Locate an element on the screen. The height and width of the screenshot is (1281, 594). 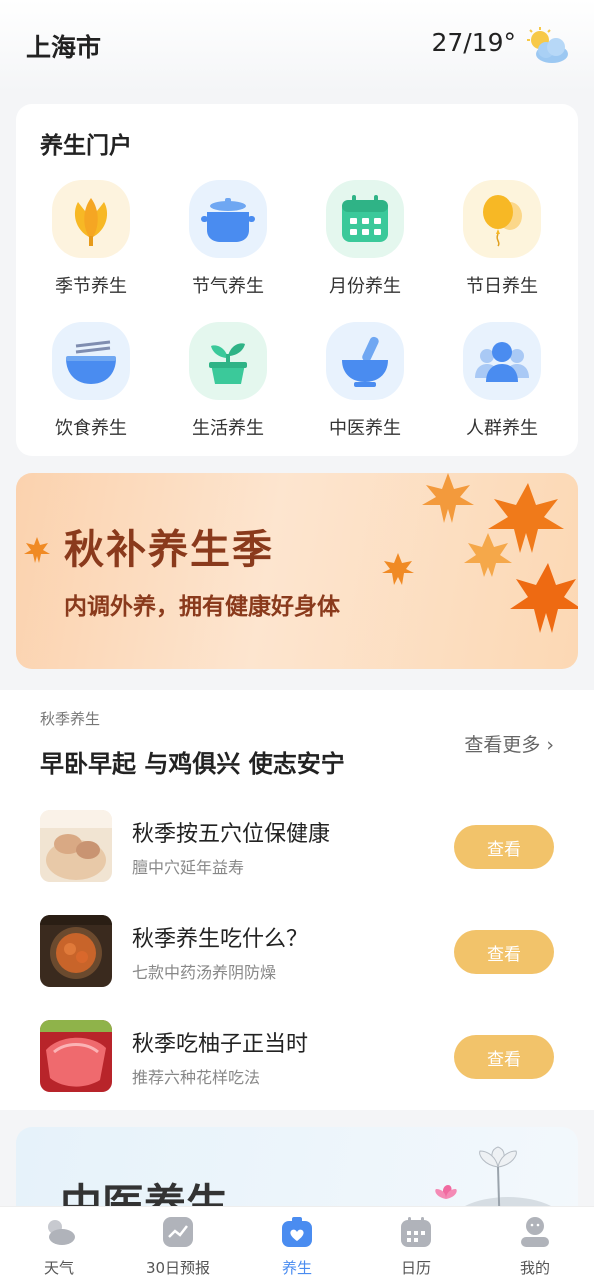
profile-icon is located at coordinates (535, 1232).